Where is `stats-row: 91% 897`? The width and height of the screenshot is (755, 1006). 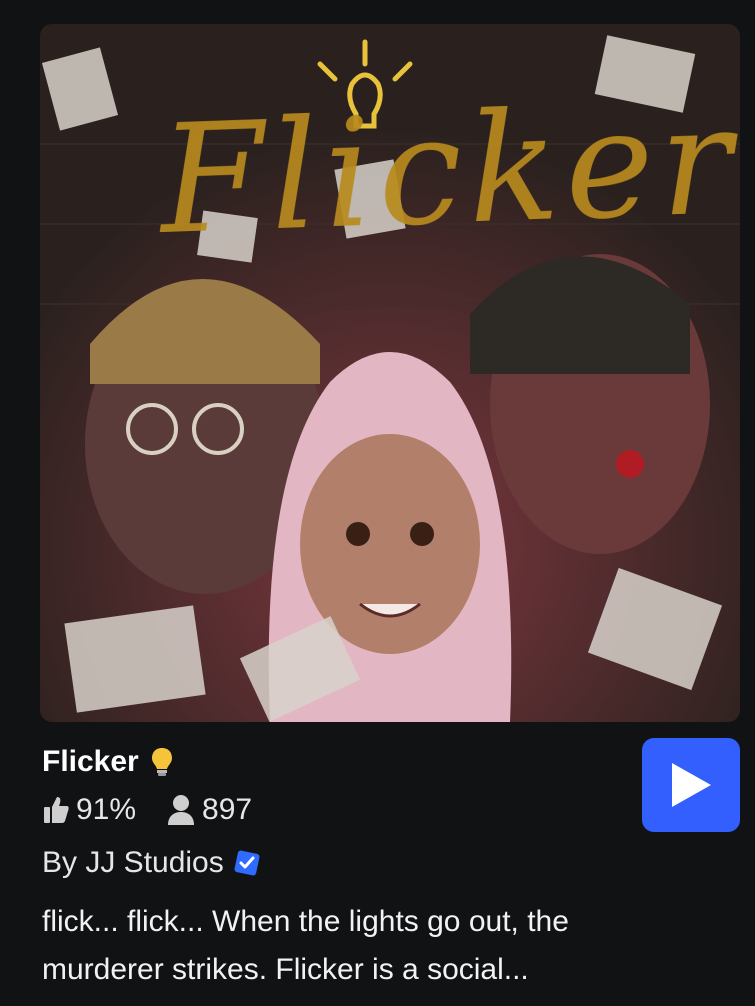 stats-row: 91% 897 is located at coordinates (147, 810).